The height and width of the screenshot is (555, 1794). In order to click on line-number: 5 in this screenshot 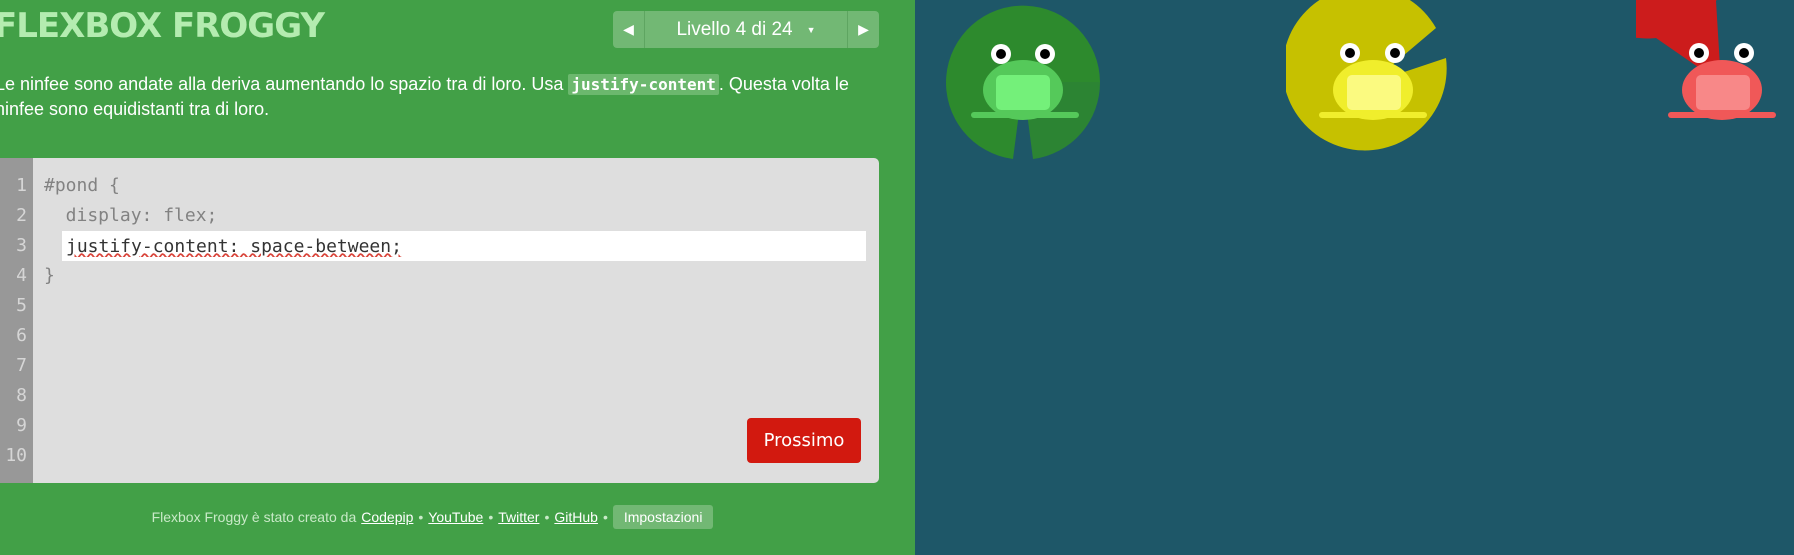, I will do `click(21, 305)`.